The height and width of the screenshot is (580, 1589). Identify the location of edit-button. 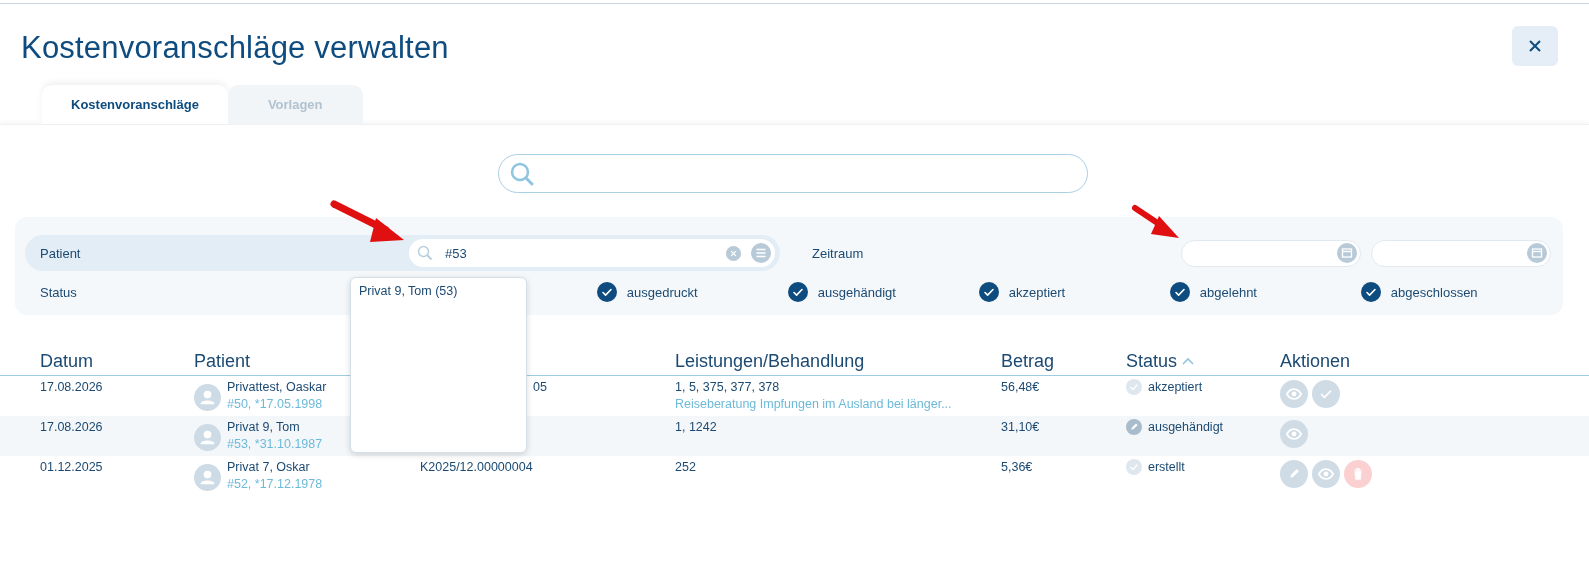
(1294, 474).